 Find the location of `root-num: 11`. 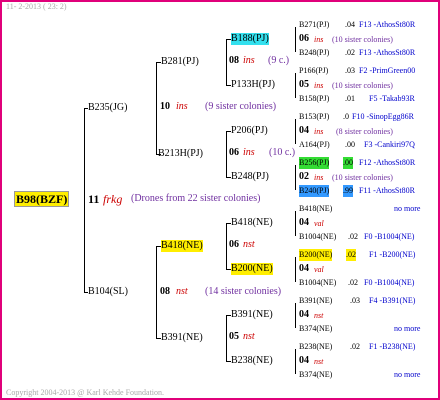

root-num: 11 is located at coordinates (94, 199).